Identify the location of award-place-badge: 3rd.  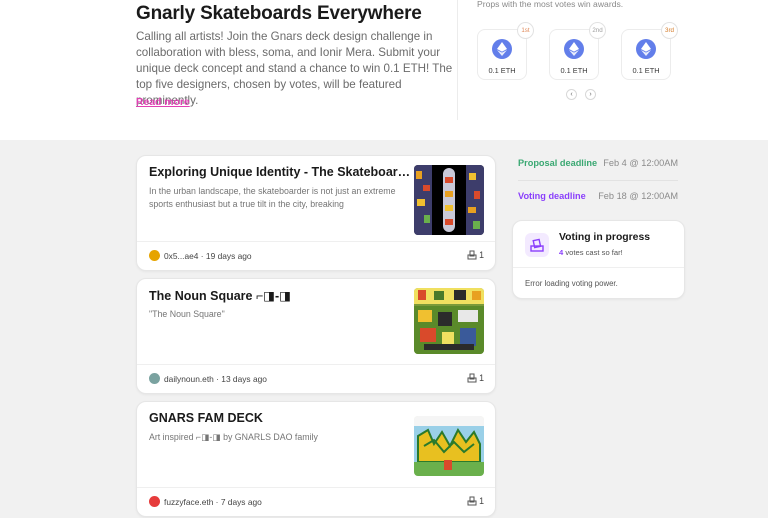
(669, 30).